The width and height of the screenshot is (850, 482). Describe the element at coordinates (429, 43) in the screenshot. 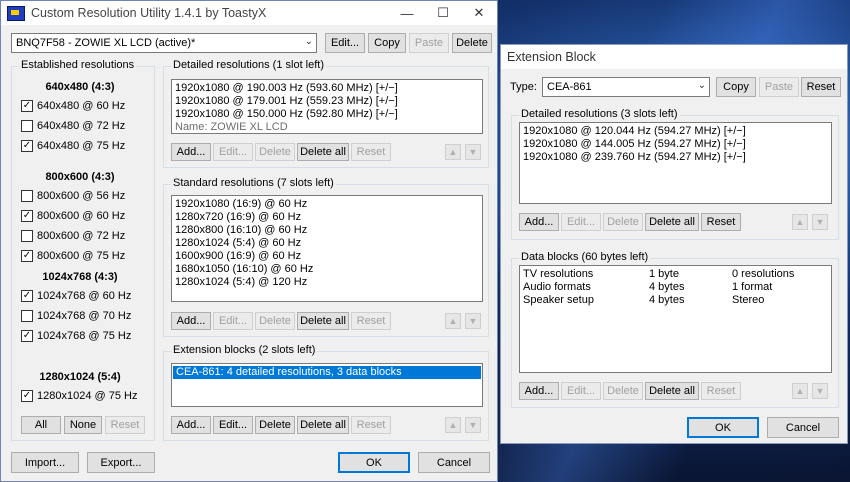

I see `paste-monitor-button: Paste` at that location.